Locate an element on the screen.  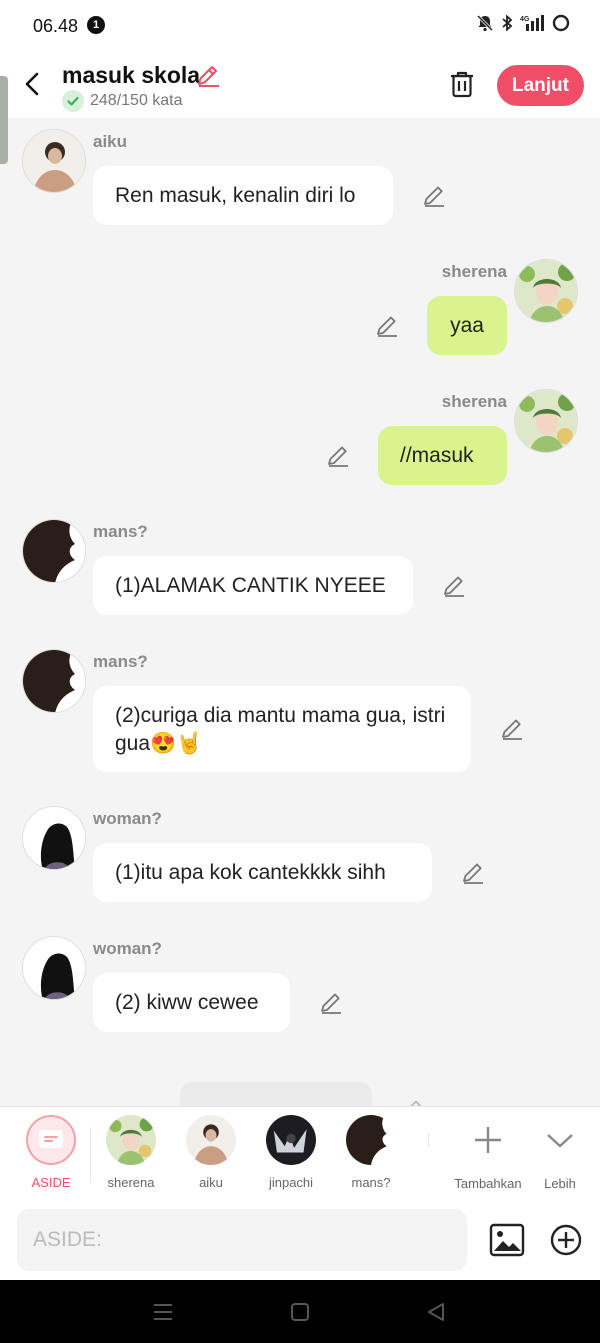
add-circle-icon is located at coordinates (566, 1240).